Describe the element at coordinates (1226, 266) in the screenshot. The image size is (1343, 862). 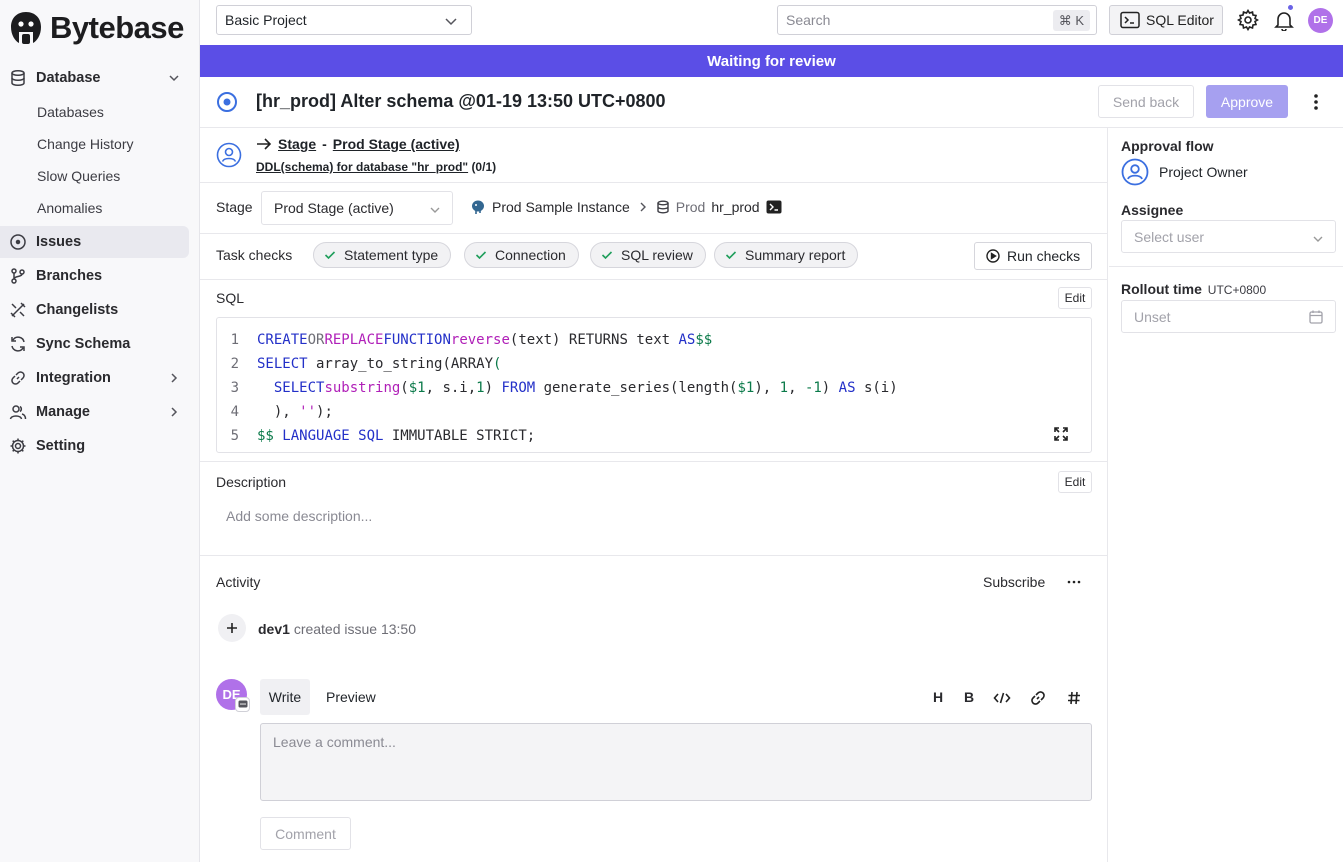
I see `divider` at that location.